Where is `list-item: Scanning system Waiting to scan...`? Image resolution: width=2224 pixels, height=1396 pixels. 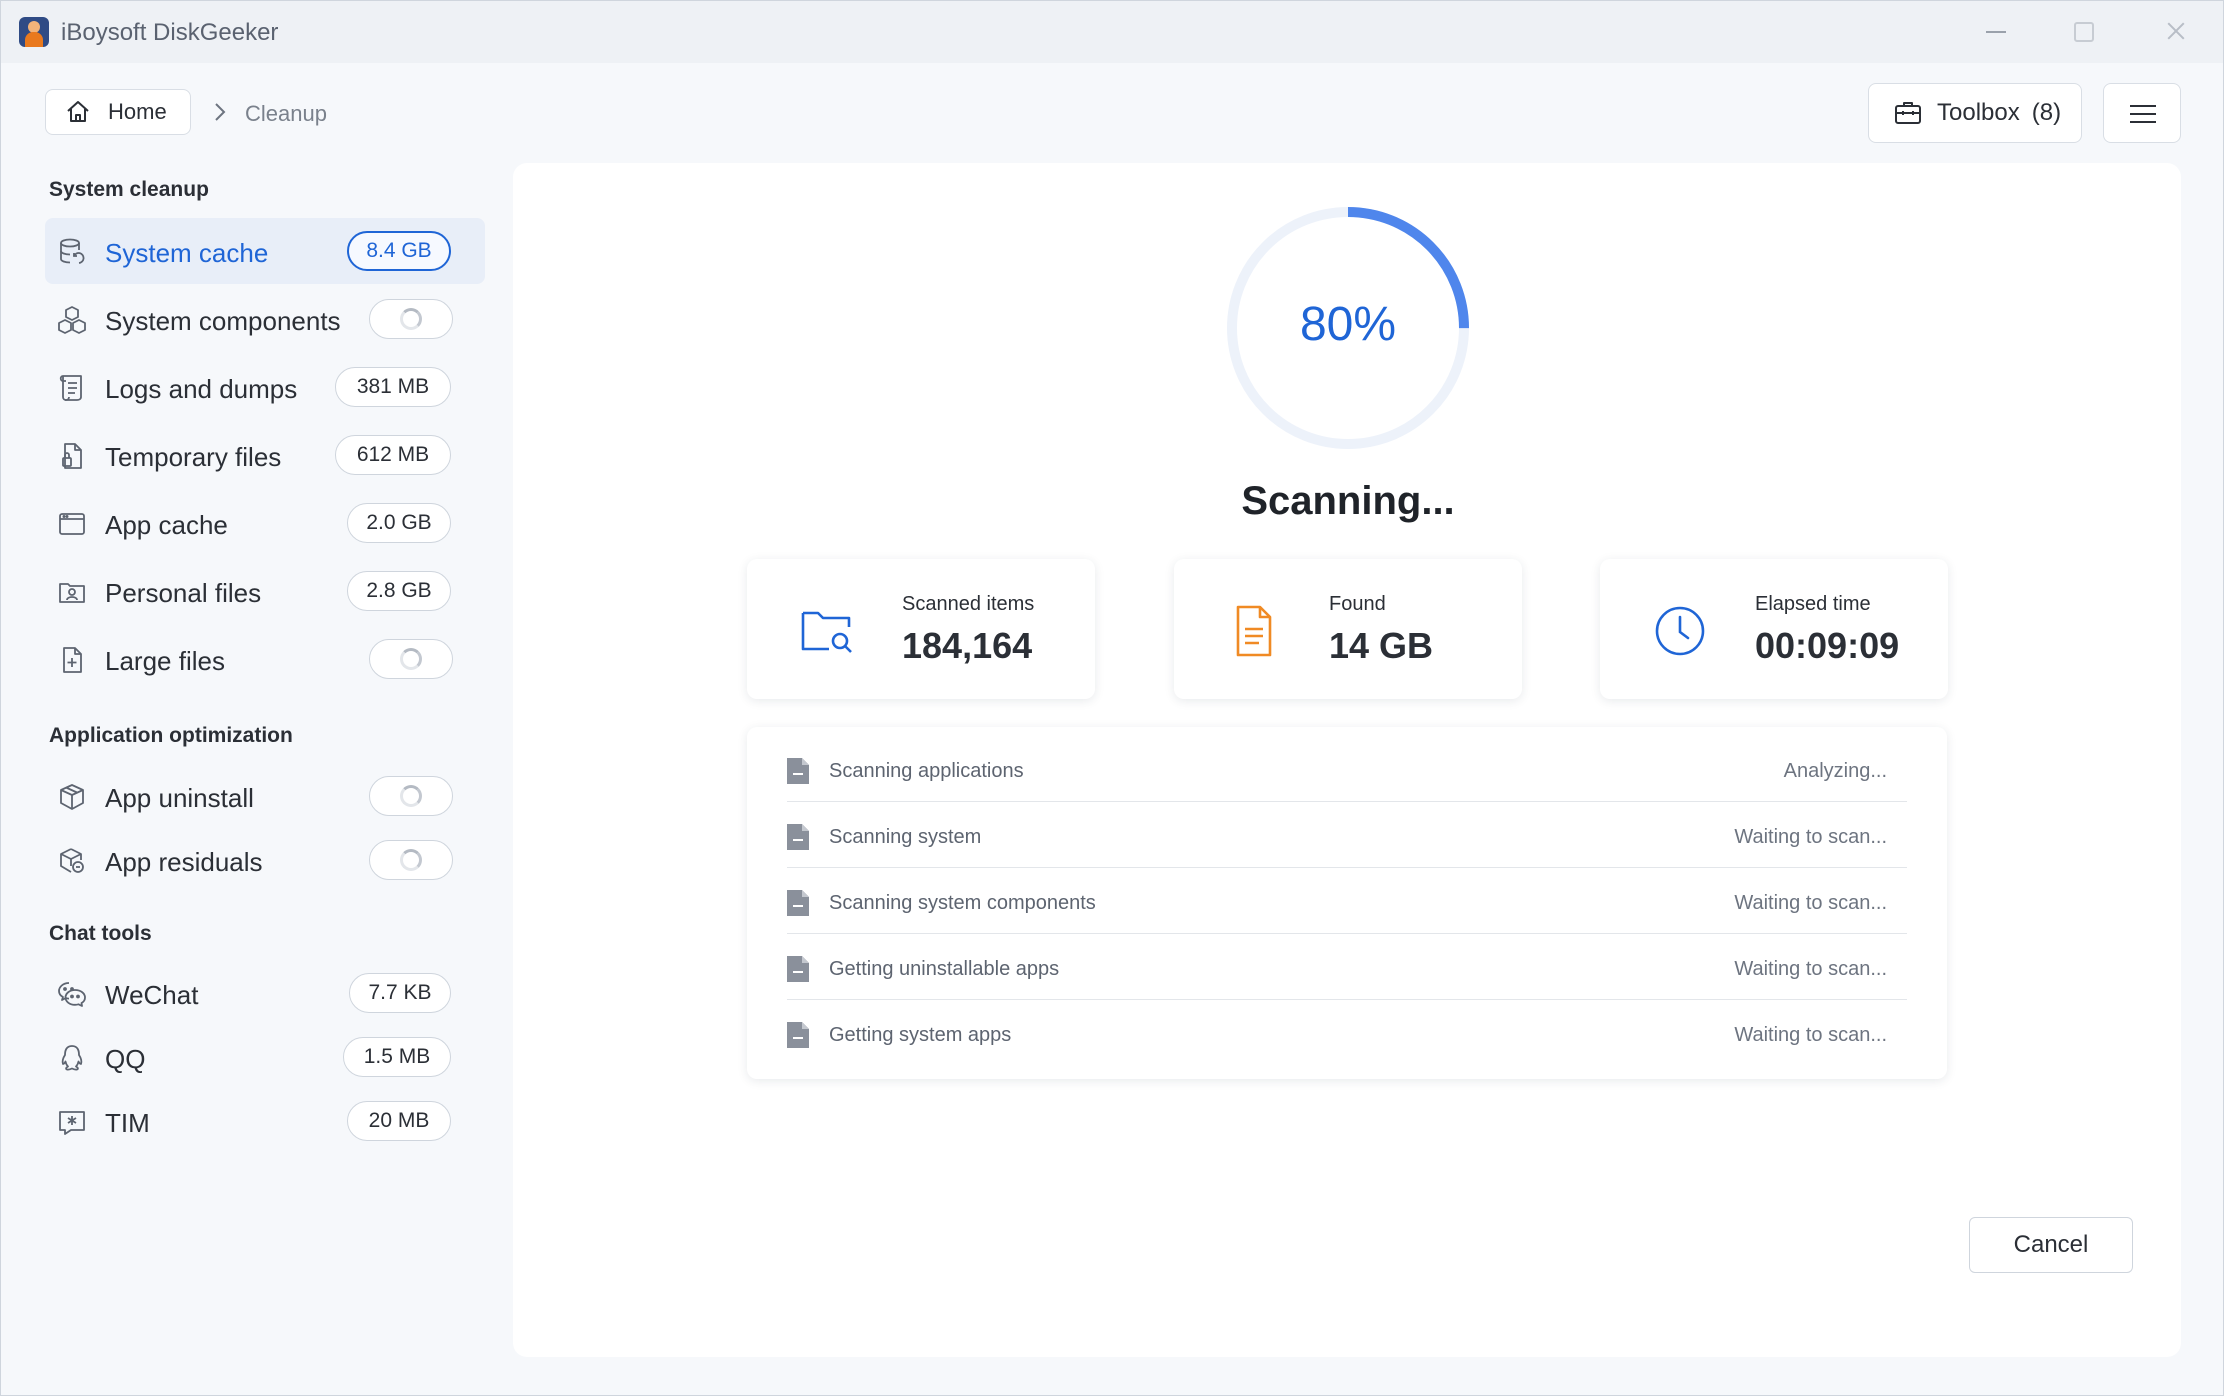 list-item: Scanning system Waiting to scan... is located at coordinates (1347, 835).